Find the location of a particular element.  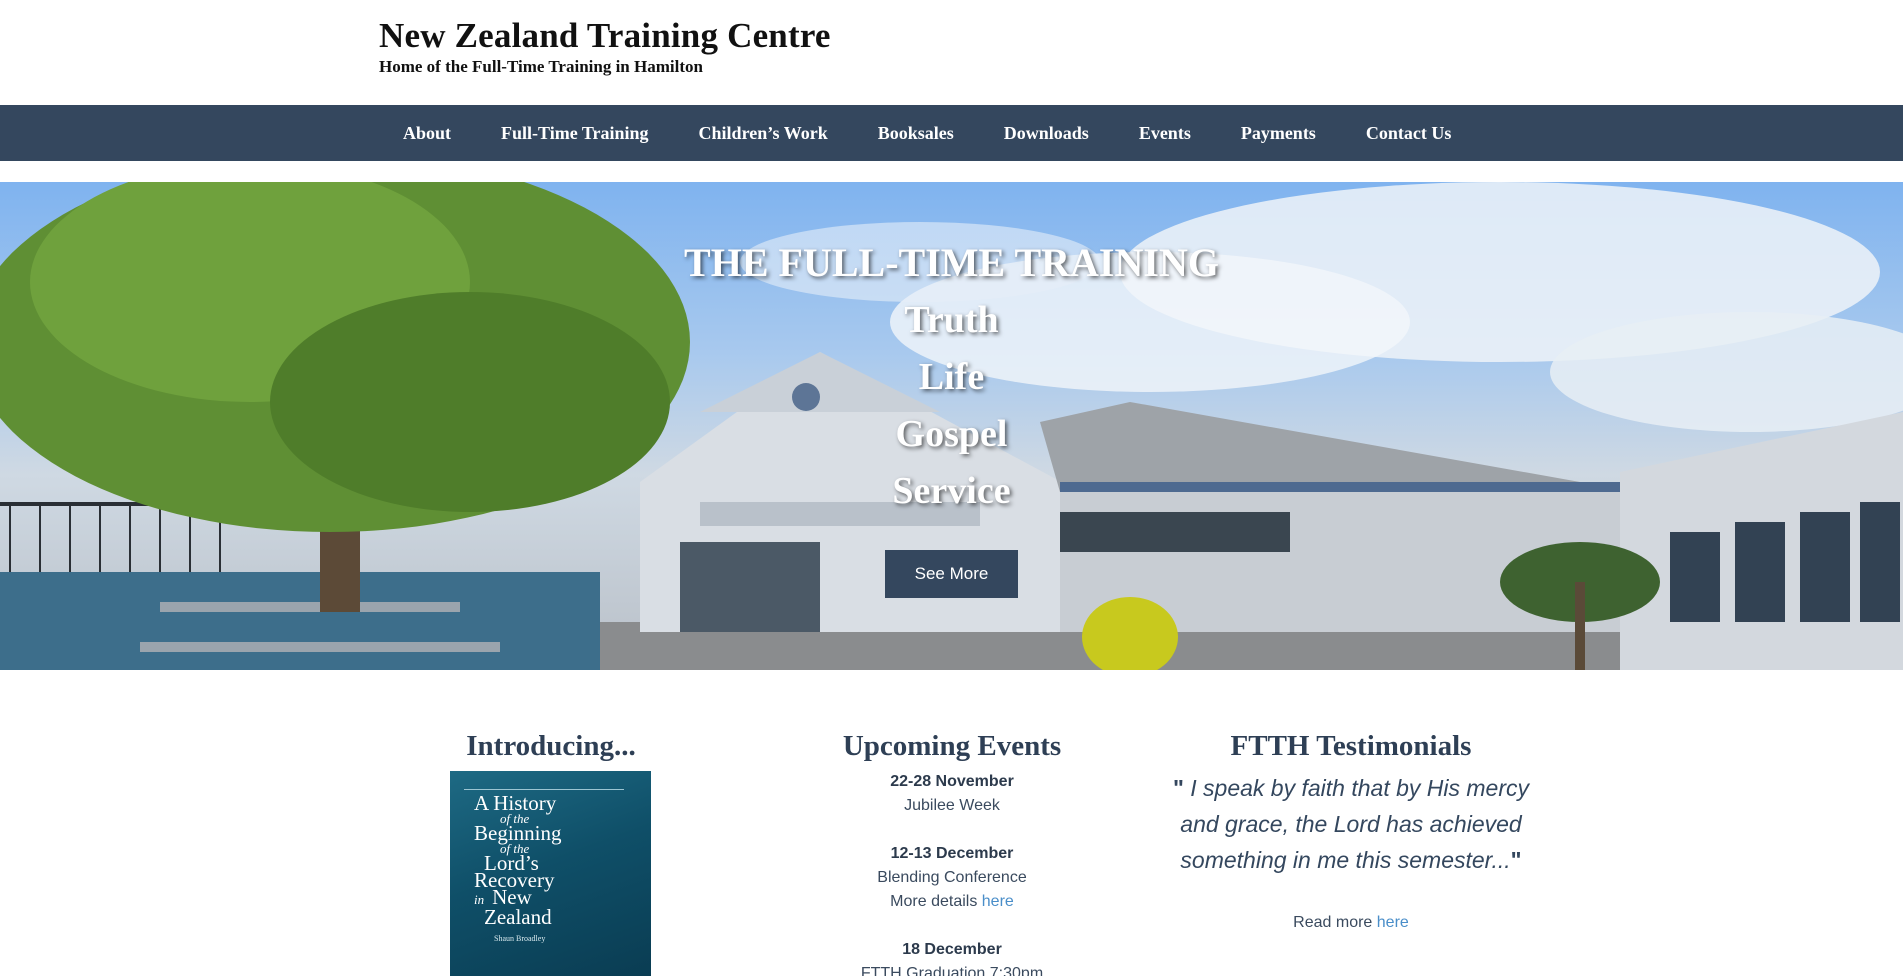

events-section: Upcoming Events is located at coordinates (952, 746).